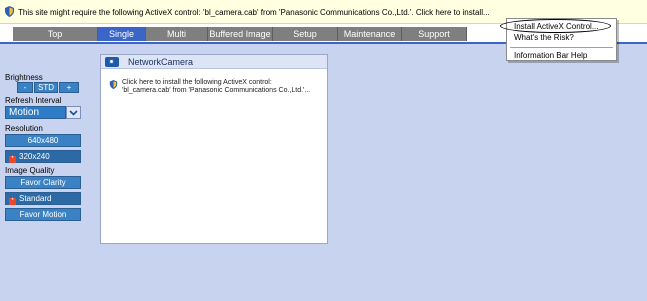  Describe the element at coordinates (240, 34) in the screenshot. I see `tab-buffered-image: Buffered Image` at that location.